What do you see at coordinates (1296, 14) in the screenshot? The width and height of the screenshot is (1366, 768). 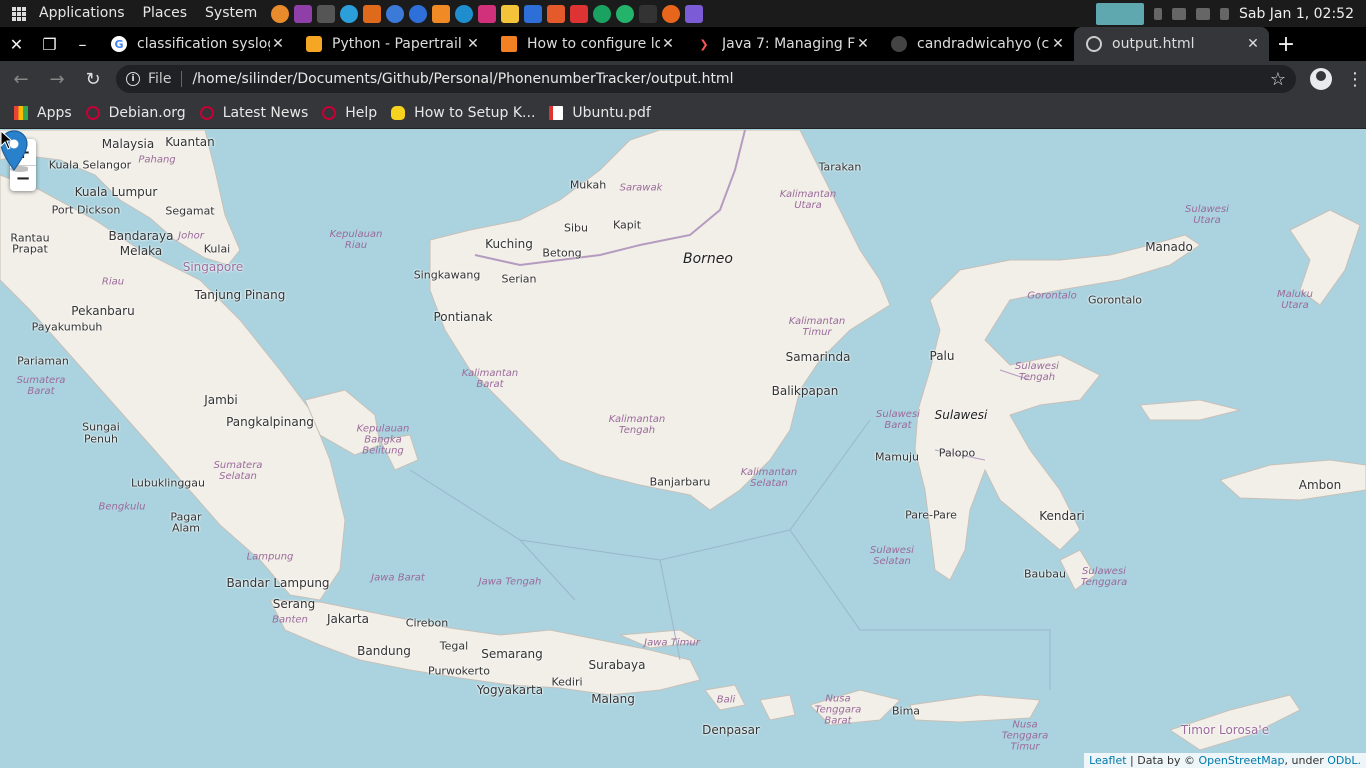 I see `clock: Sab Jan 1, 02:52` at bounding box center [1296, 14].